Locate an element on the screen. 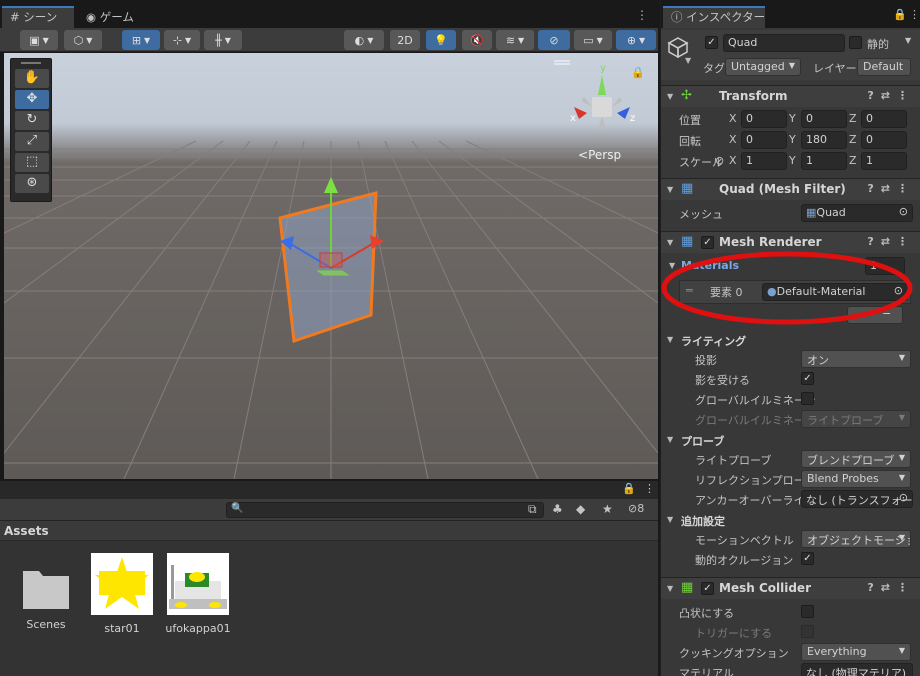  dynamic-occlusion-checkbox: ✓ is located at coordinates (807, 558).